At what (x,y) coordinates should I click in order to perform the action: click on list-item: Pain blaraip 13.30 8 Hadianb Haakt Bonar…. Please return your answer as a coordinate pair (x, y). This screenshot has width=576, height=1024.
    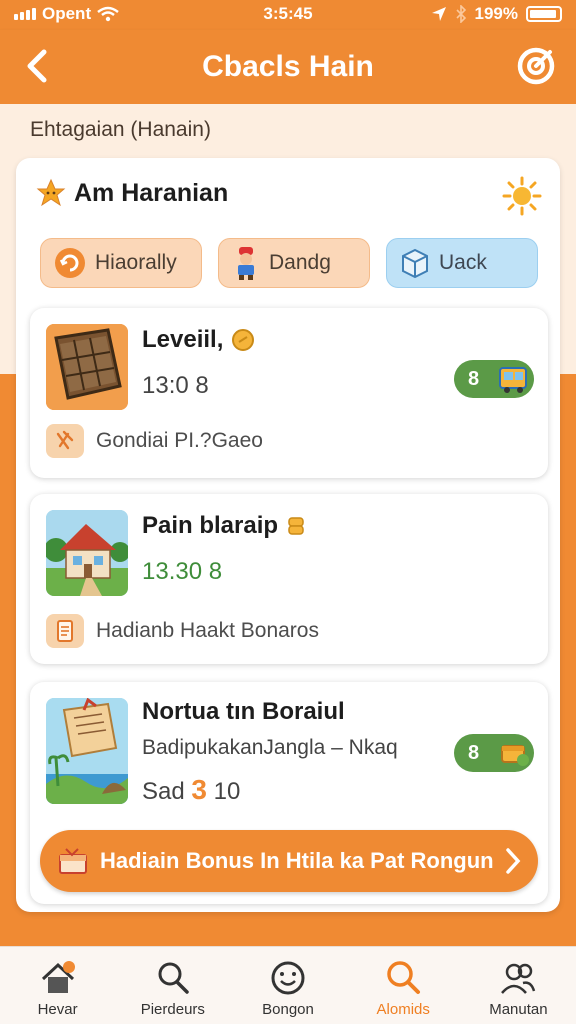
    Looking at the image, I should click on (289, 579).